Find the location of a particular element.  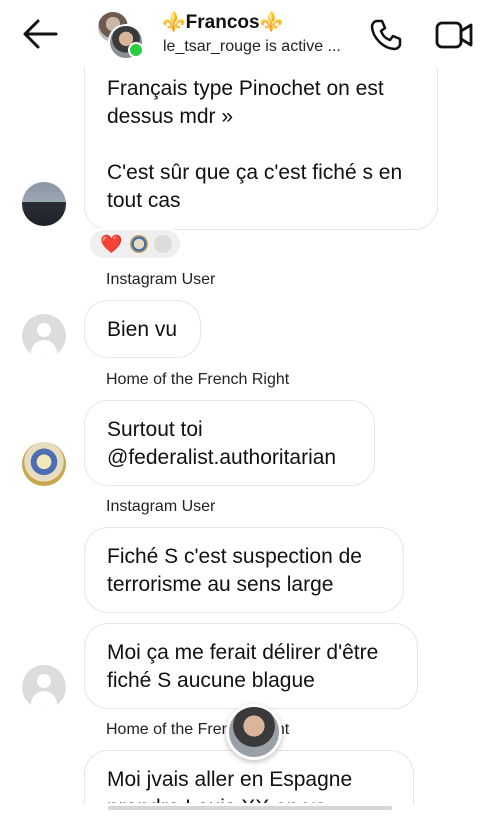

message-text: Bien vu is located at coordinates (142, 329).